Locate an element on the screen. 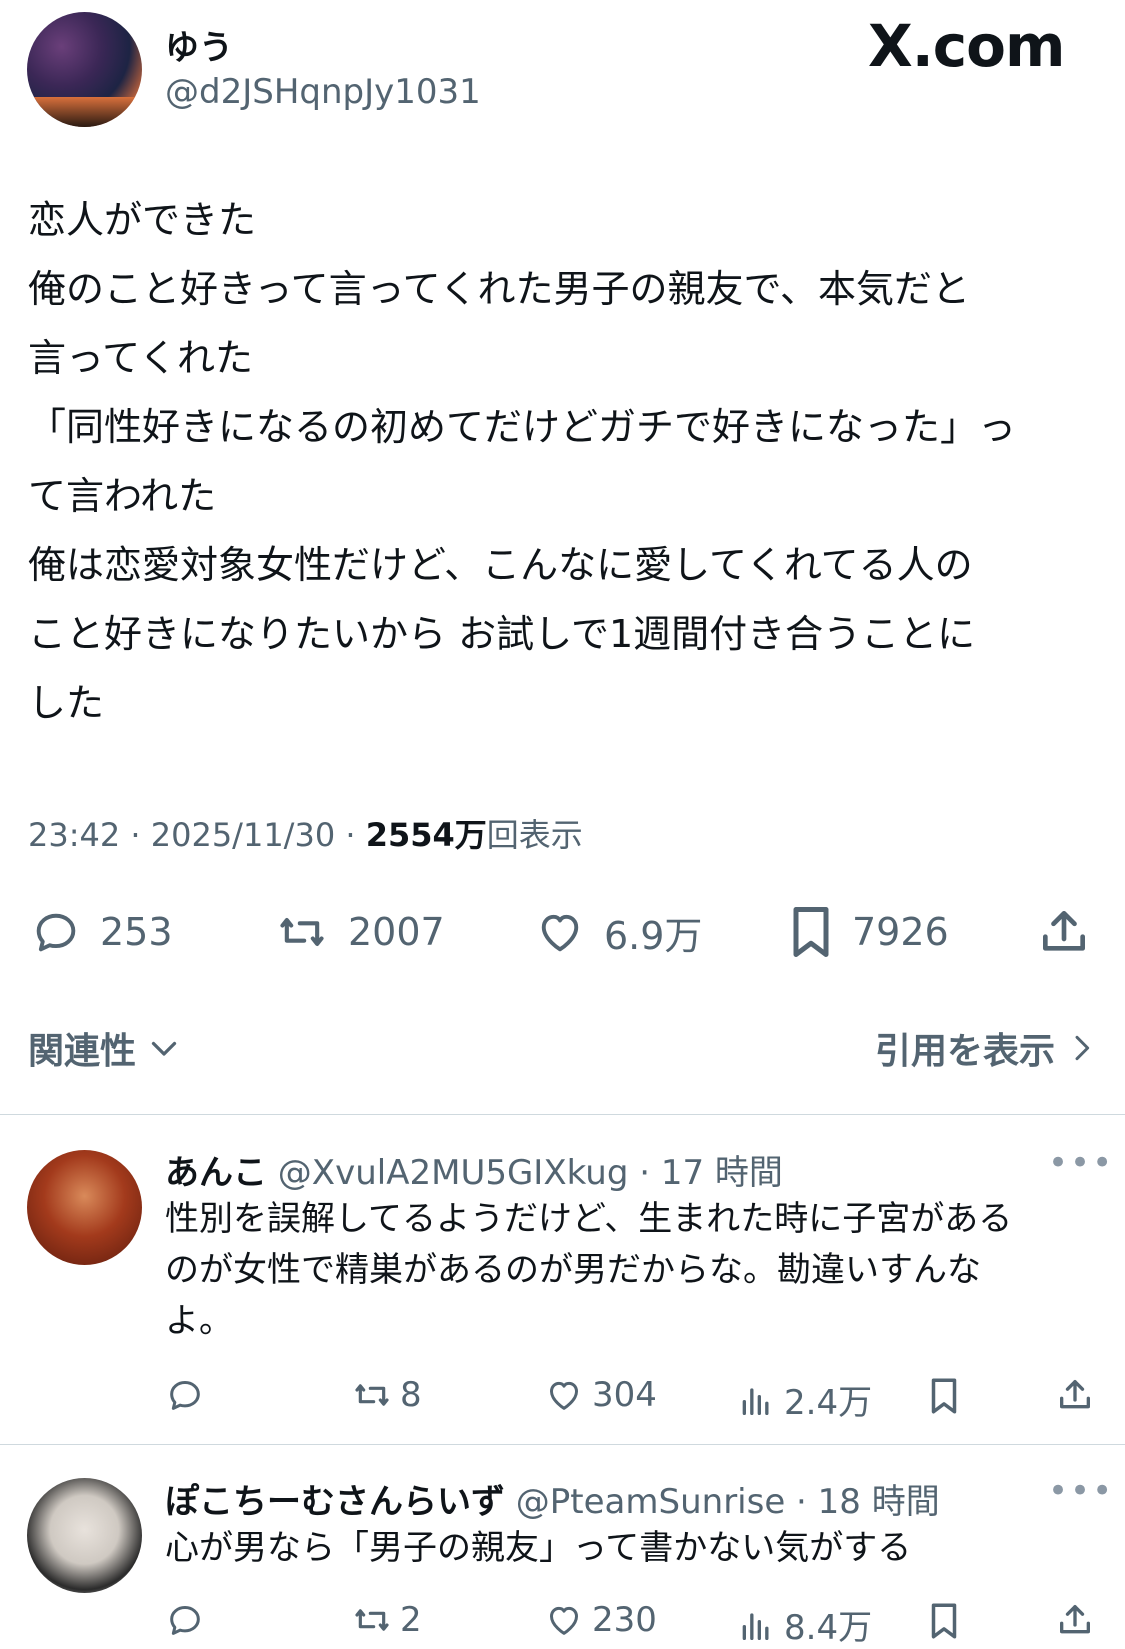 The image size is (1125, 1649). author-handle: @d2JSHqnpJy1031 is located at coordinates (323, 92).